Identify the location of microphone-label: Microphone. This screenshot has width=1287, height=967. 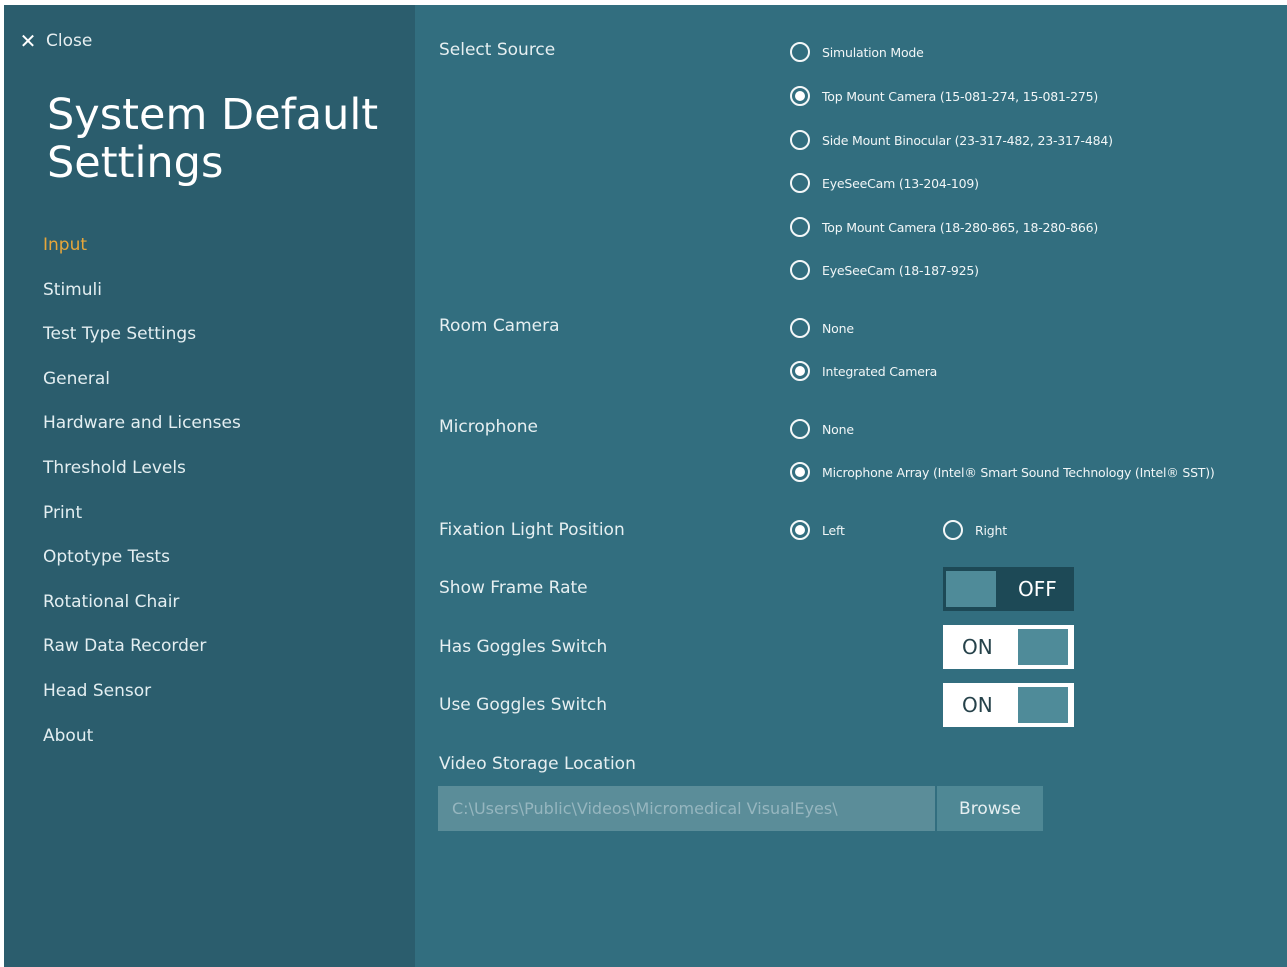
(488, 427).